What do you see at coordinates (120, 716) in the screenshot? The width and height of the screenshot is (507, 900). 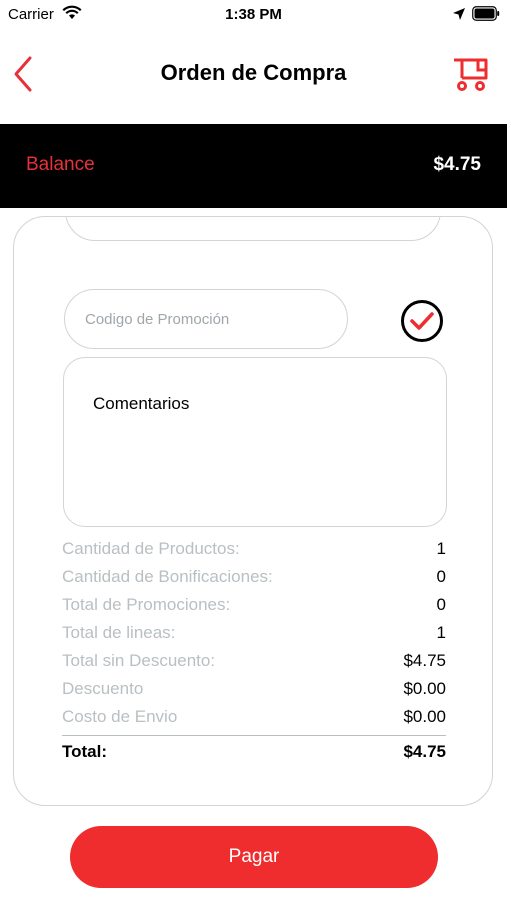 I see `summary-label: Costo de Envio` at bounding box center [120, 716].